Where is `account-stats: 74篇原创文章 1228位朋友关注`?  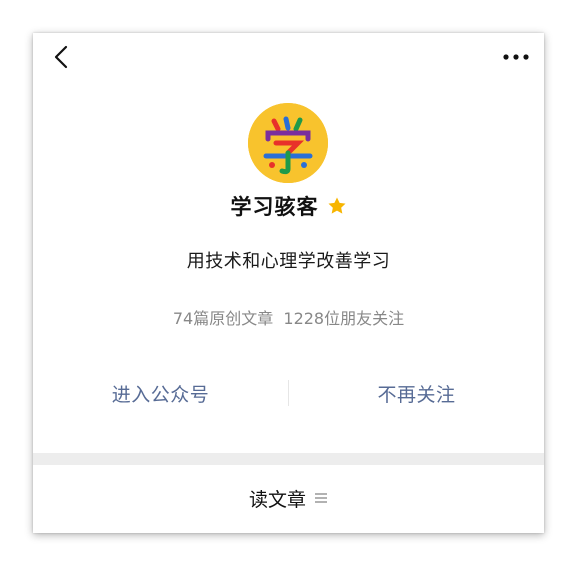 account-stats: 74篇原创文章 1228位朋友关注 is located at coordinates (288, 318).